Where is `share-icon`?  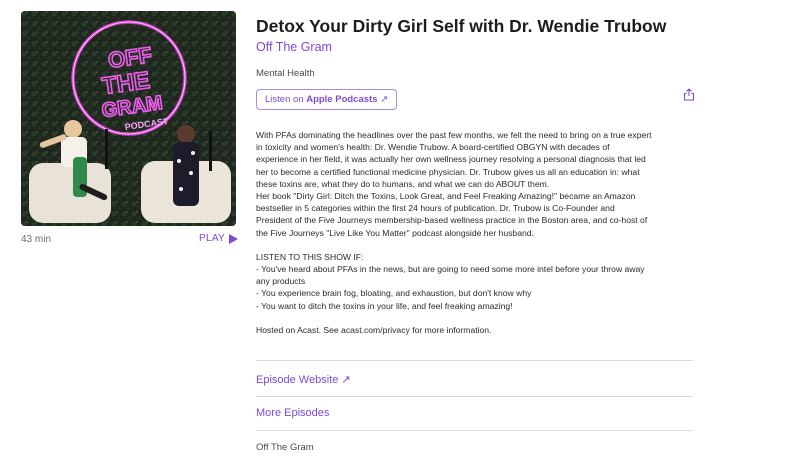
share-icon is located at coordinates (689, 94).